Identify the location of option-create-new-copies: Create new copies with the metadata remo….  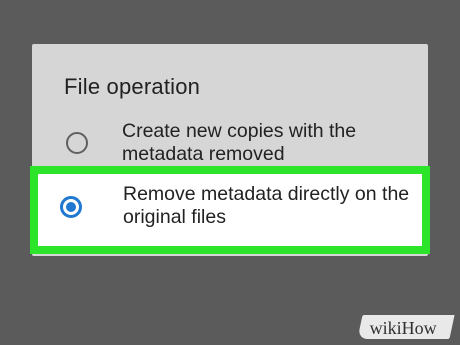
(230, 144).